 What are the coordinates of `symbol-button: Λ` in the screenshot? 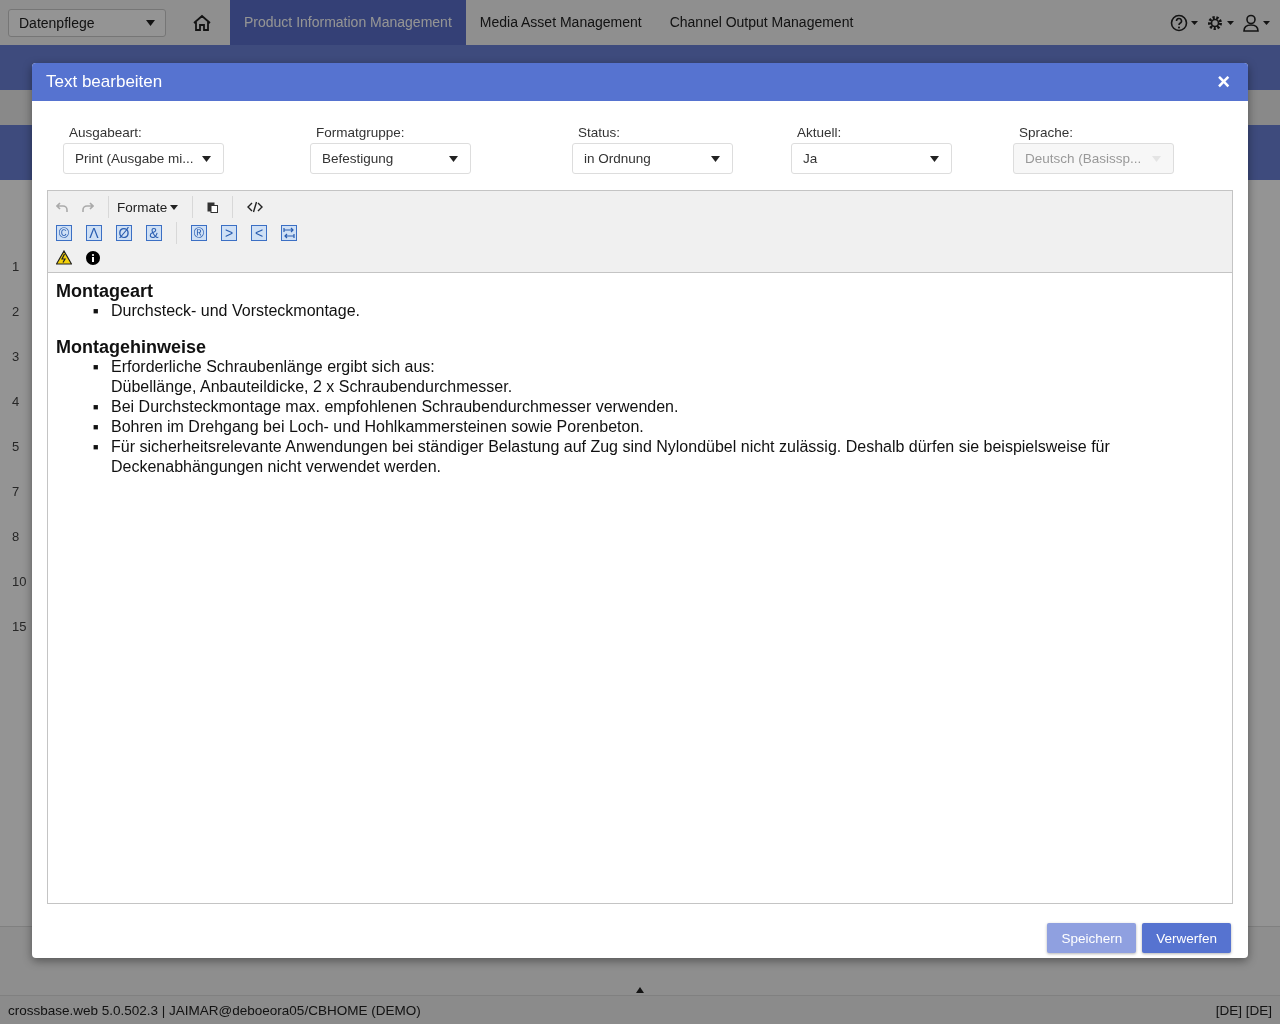 It's located at (94, 233).